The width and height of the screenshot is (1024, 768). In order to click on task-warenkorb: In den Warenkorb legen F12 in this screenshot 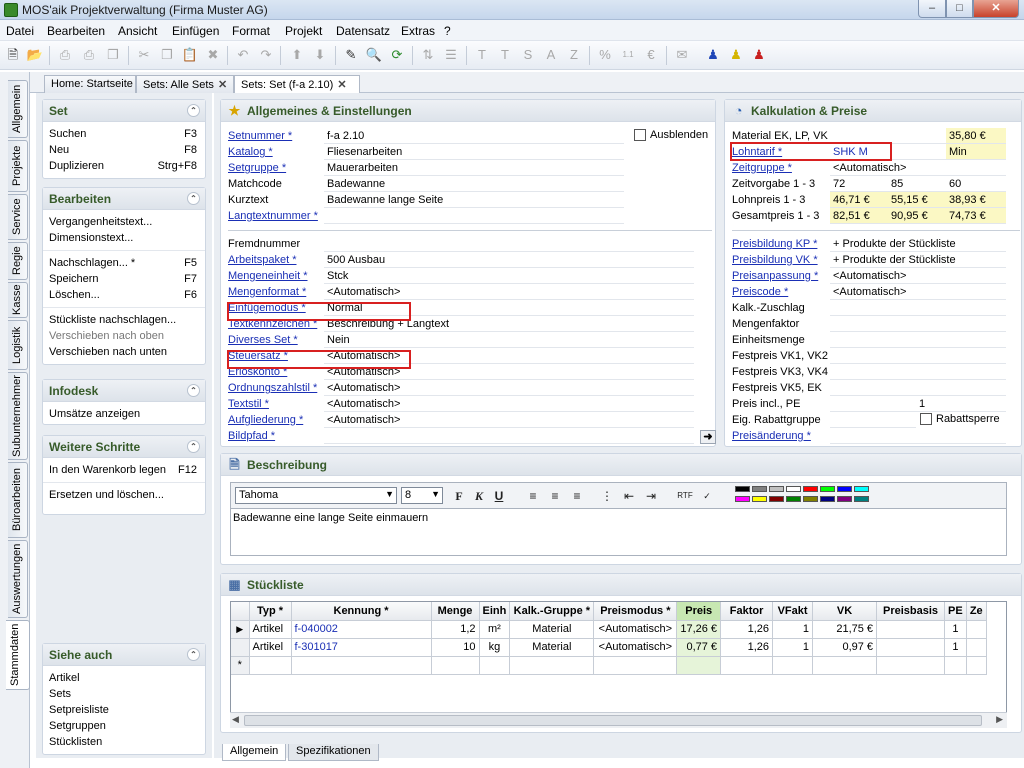, I will do `click(124, 470)`.